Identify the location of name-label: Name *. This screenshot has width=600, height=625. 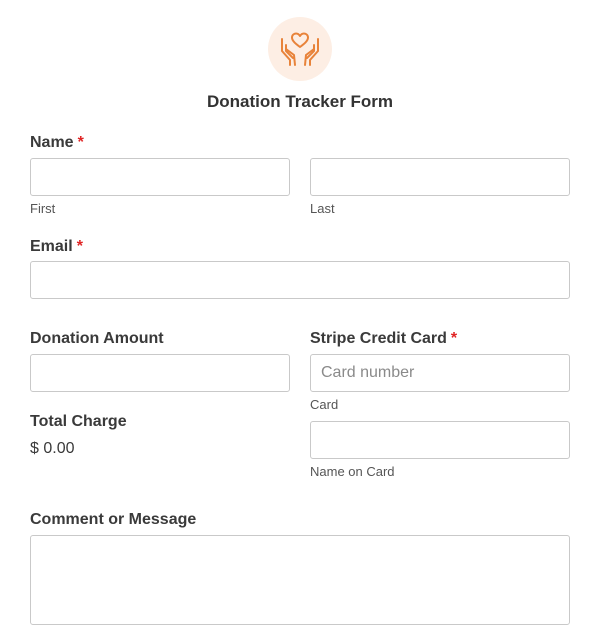
(57, 143).